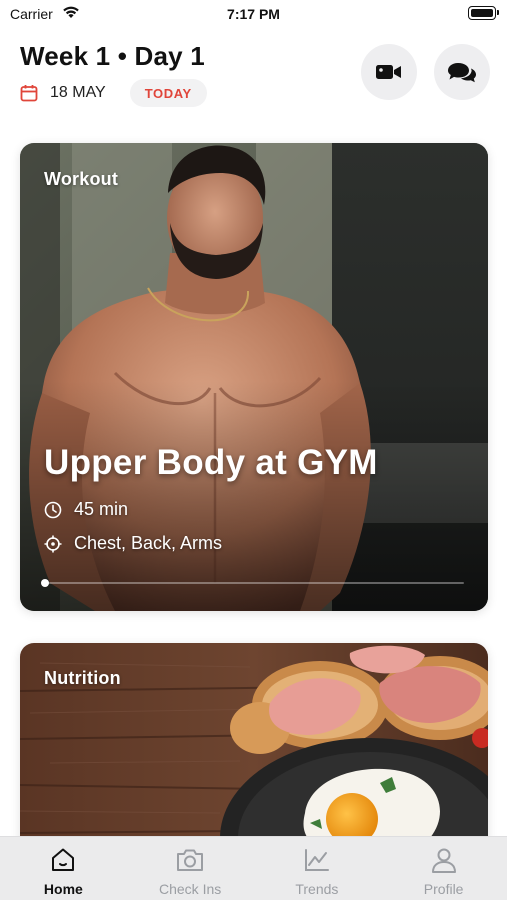  Describe the element at coordinates (113, 93) in the screenshot. I see `date-row: 18 MAY TODAY` at that location.